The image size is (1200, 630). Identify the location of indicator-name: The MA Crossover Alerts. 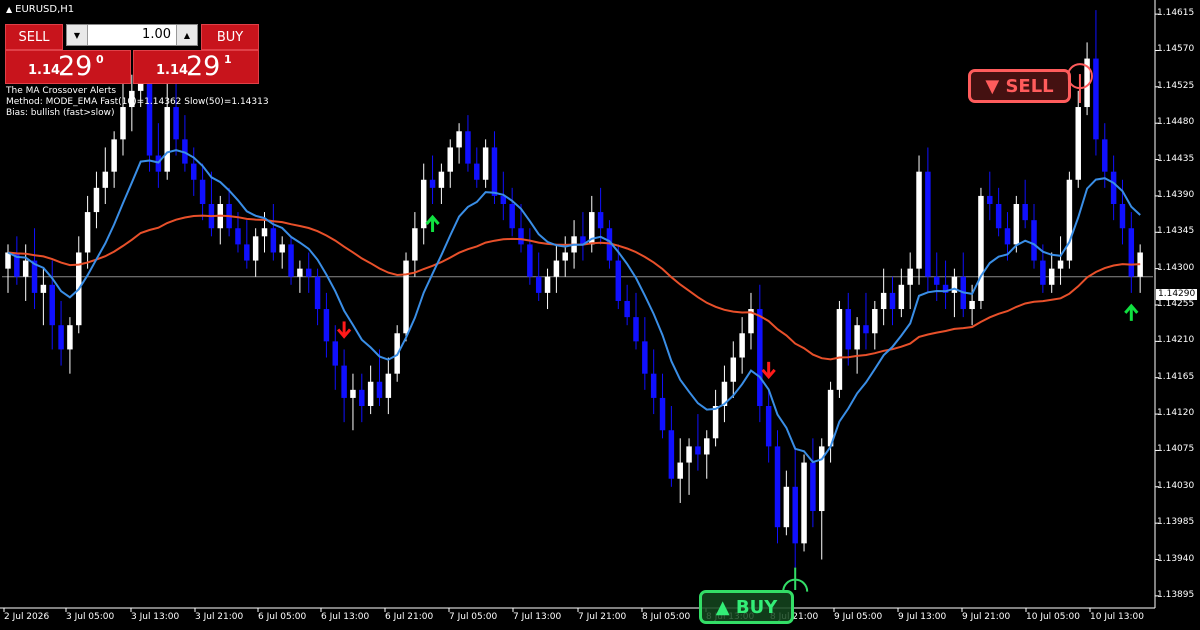
(61, 91).